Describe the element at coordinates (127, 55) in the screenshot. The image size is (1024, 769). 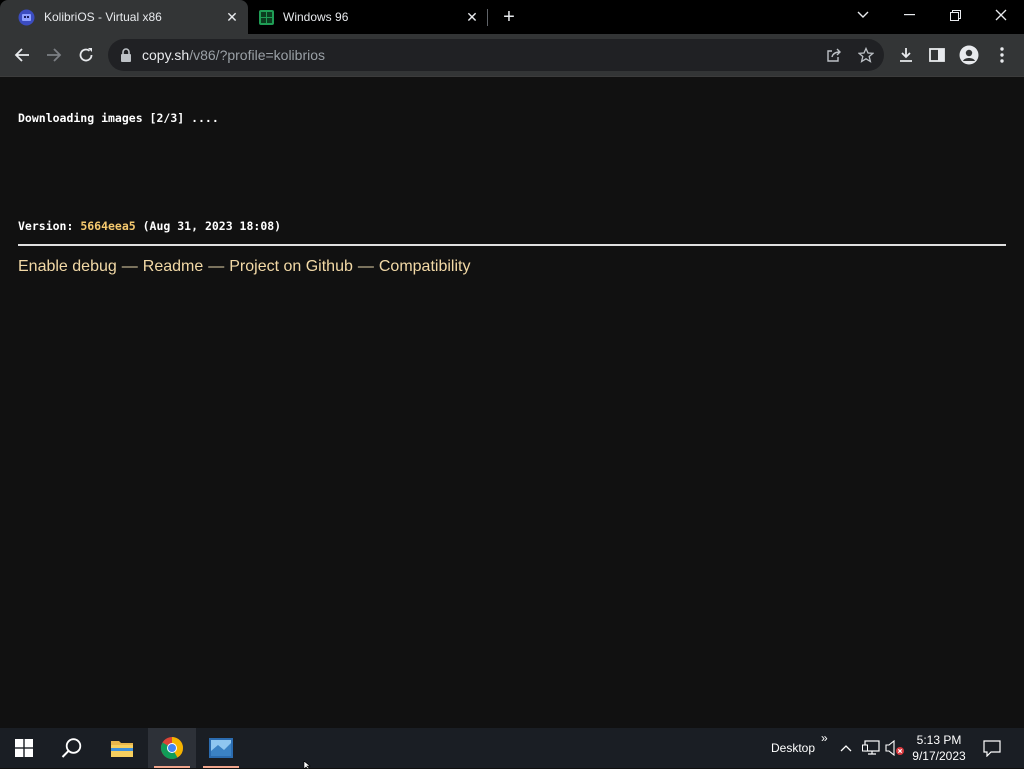
I see `lock-icon` at that location.